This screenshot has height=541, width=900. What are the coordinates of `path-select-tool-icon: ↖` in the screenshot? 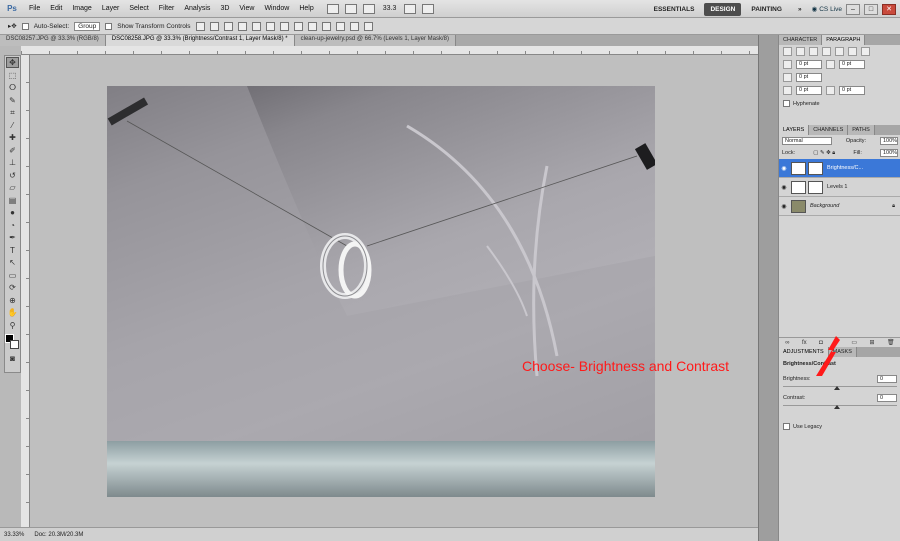 It's located at (12, 262).